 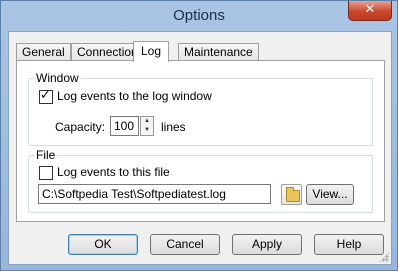 I want to click on log-to-file-checkbox, so click(x=46, y=173).